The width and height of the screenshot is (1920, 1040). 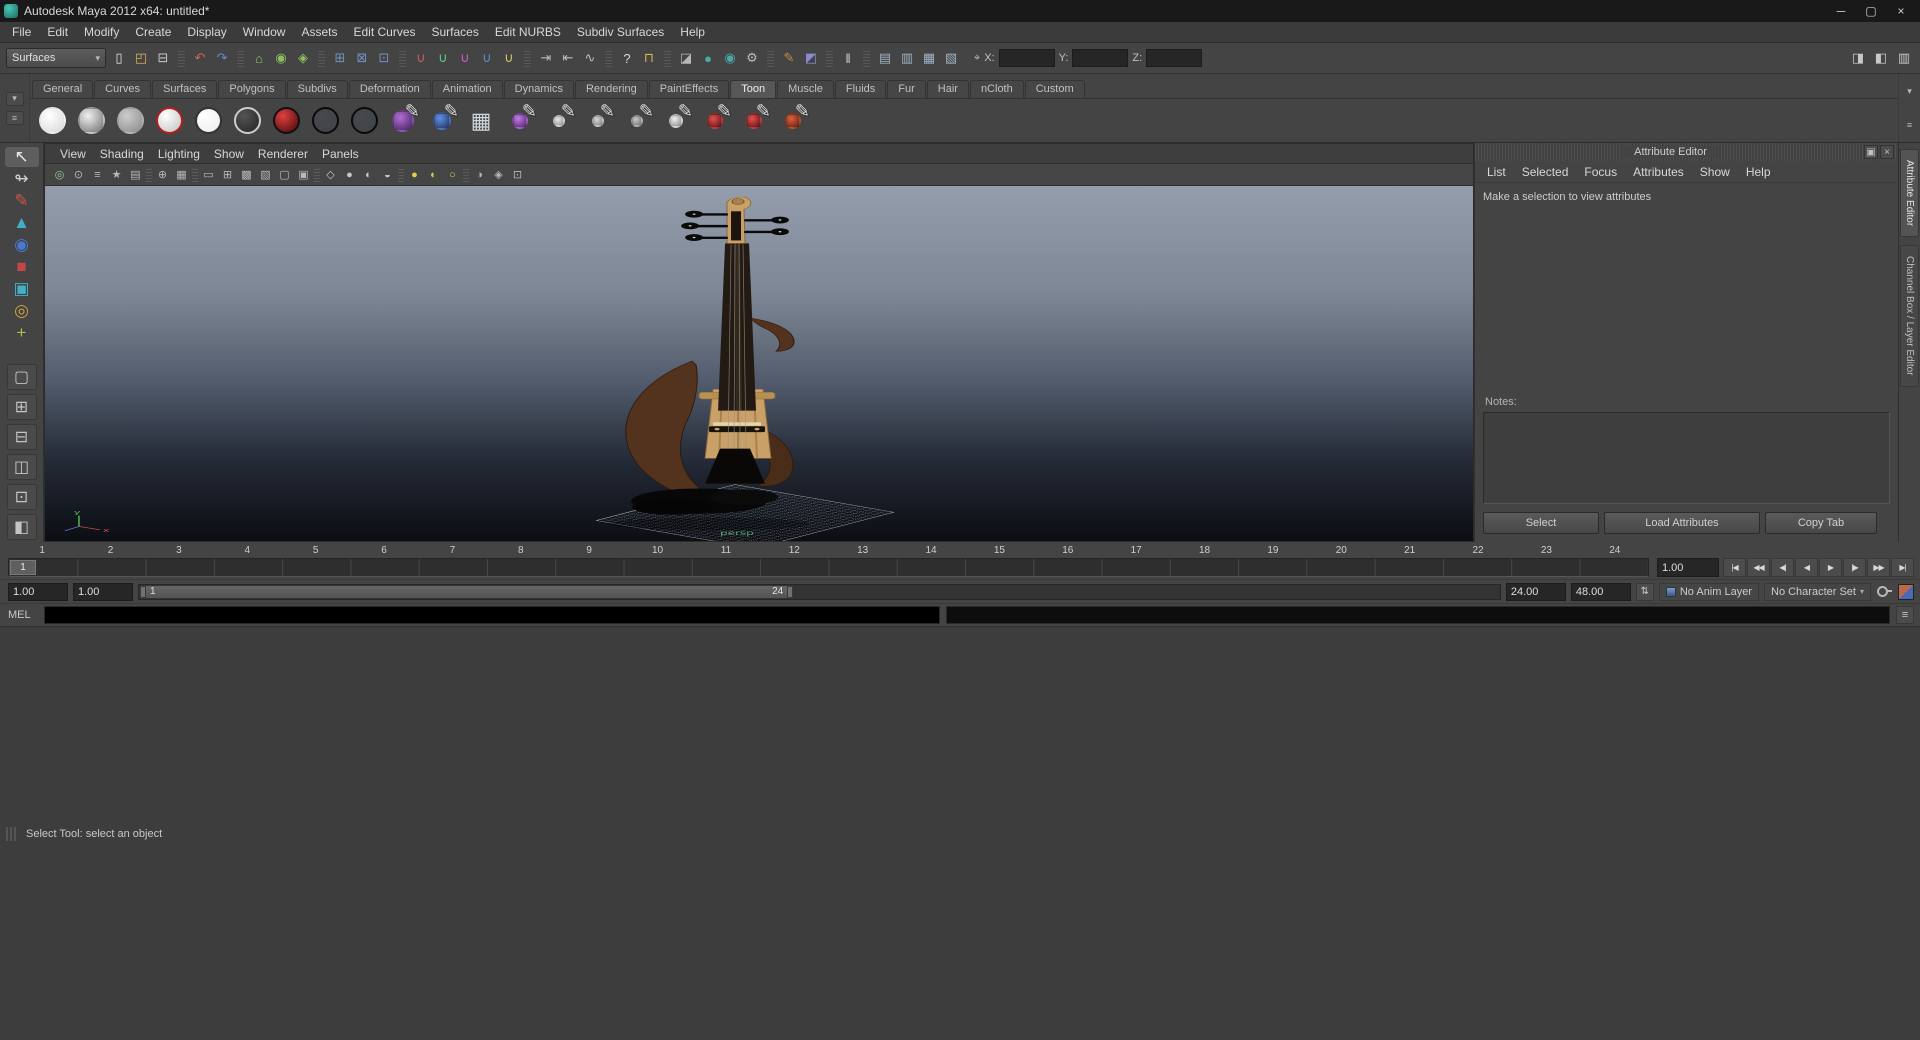 I want to click on outliner-icon: ▥, so click(x=907, y=58).